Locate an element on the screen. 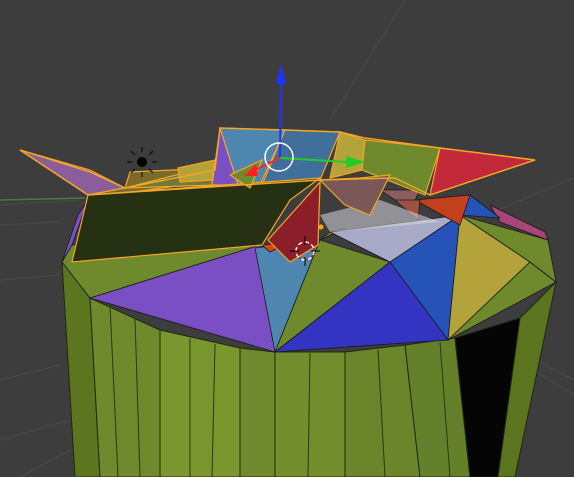  pivot-point-icon is located at coordinates (321, 227).